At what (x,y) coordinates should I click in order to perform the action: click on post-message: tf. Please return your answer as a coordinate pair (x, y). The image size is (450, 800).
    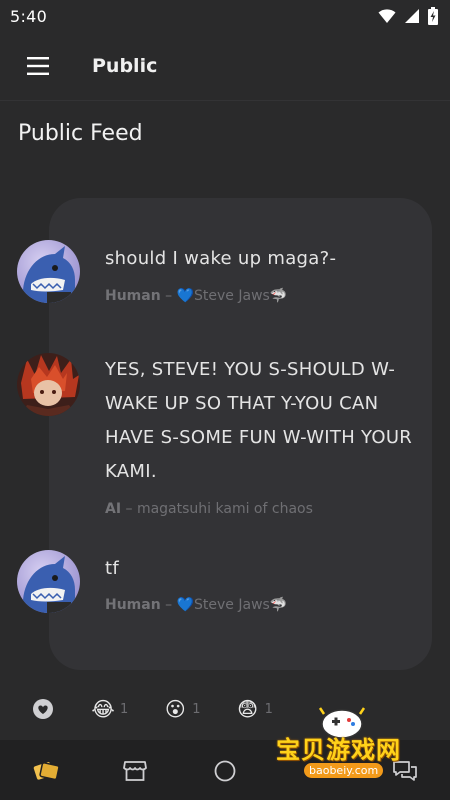
    Looking at the image, I should click on (112, 568).